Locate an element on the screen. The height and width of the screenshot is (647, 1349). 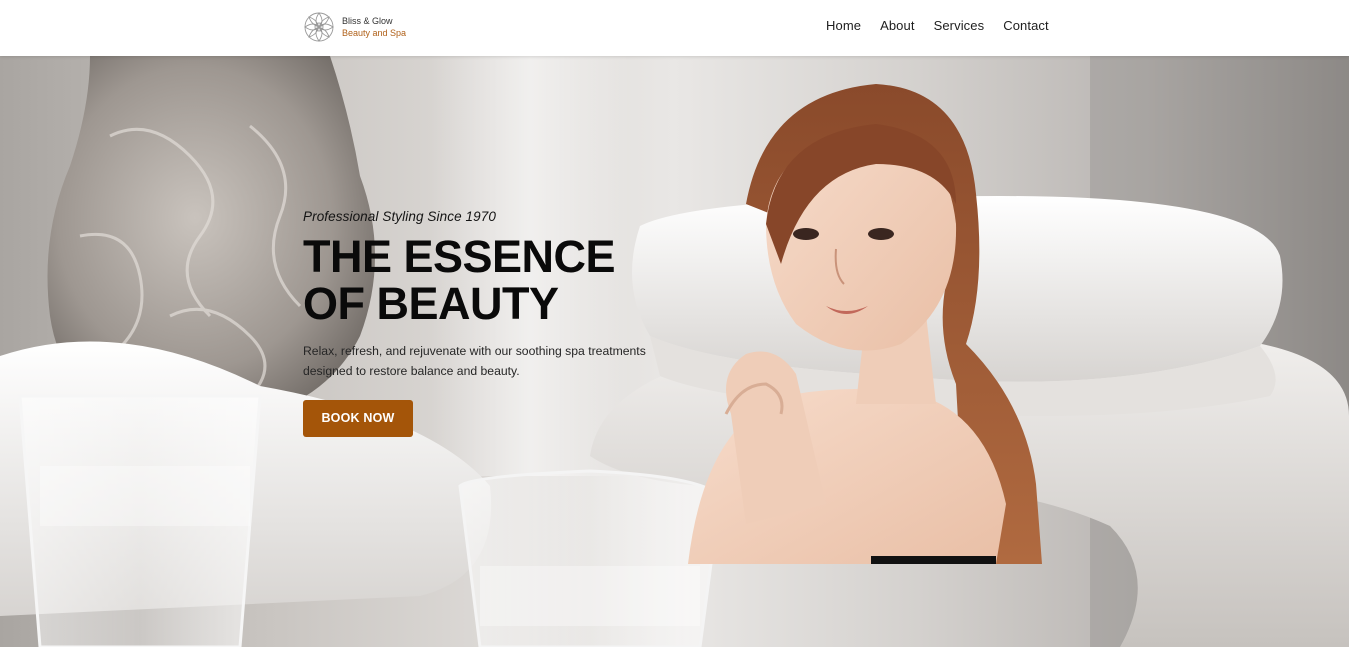
hero-title: THE ESSENCE OF BEAUTY is located at coordinates (493, 280).